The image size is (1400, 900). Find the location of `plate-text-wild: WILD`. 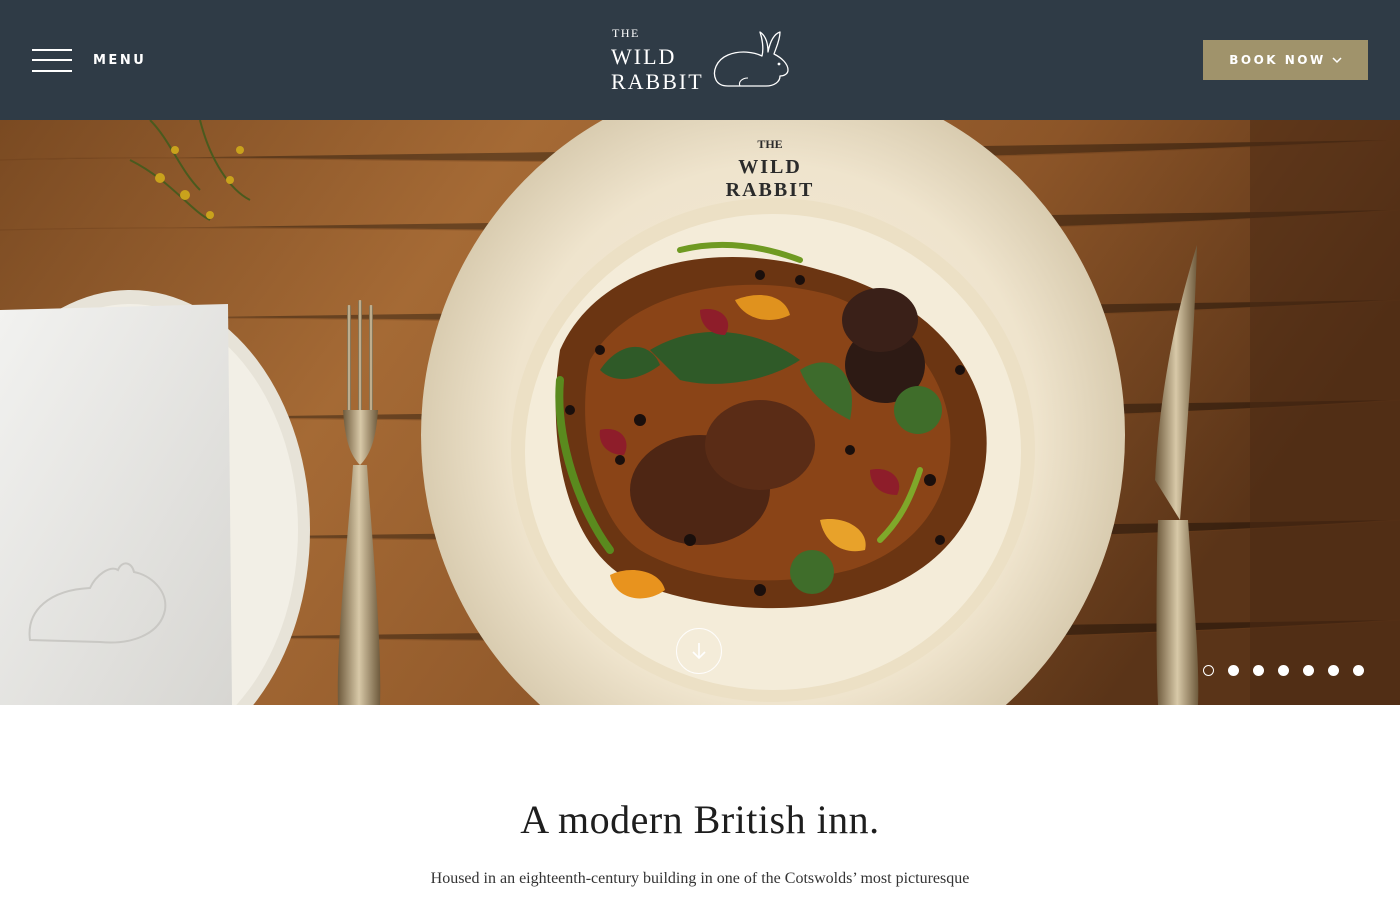

plate-text-wild: WILD is located at coordinates (770, 167).